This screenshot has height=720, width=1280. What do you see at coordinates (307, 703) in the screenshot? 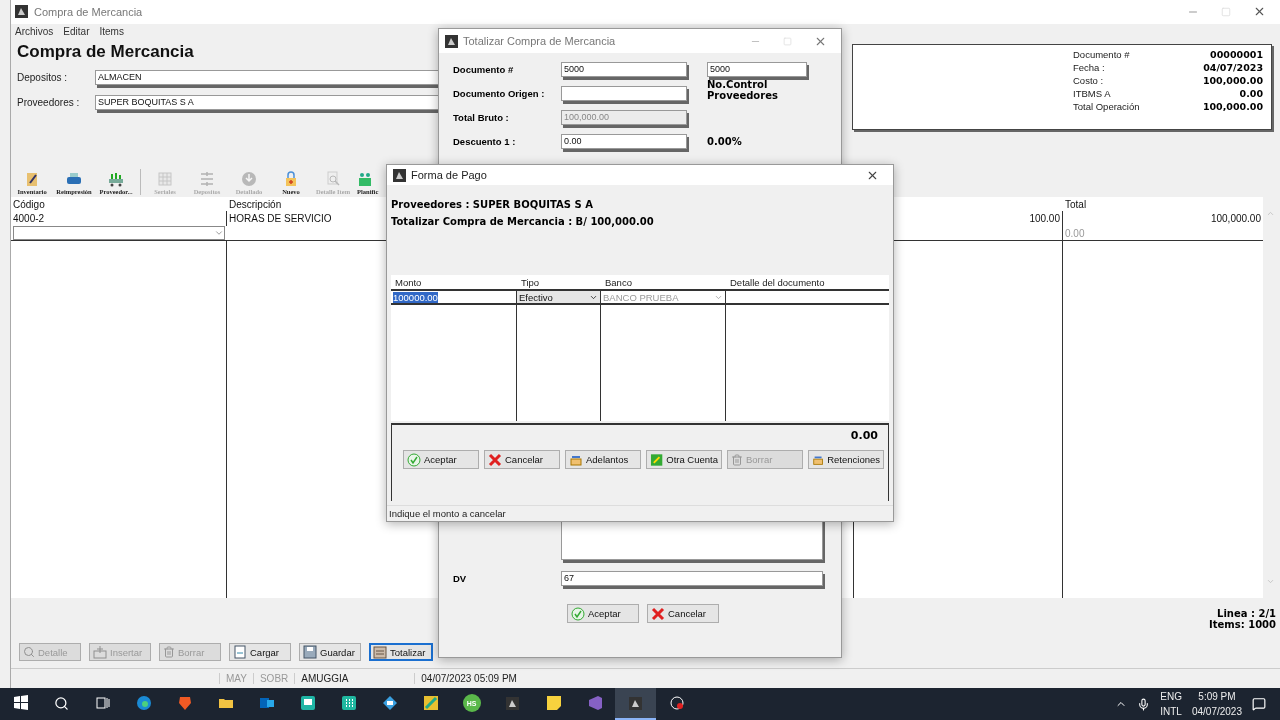
I see `monitor-app-icon` at bounding box center [307, 703].